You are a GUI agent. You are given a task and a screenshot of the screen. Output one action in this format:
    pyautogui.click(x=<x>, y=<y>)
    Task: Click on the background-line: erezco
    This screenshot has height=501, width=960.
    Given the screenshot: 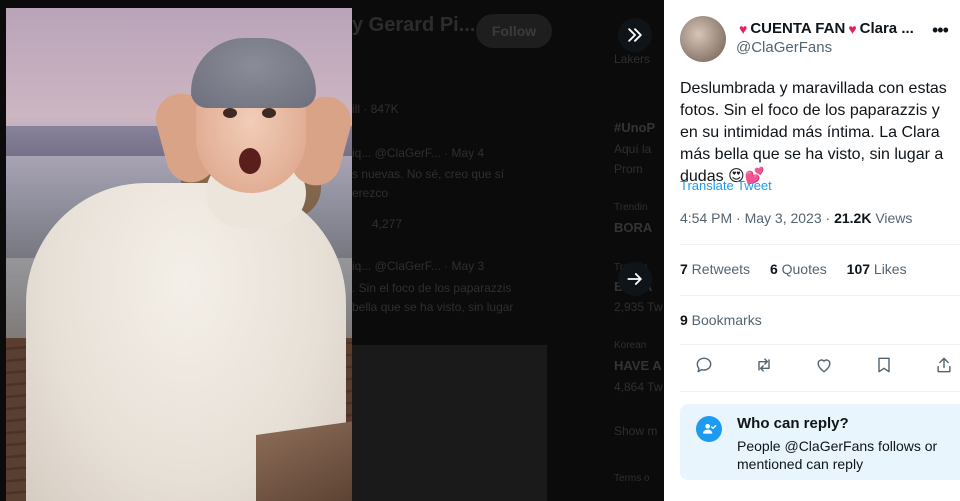 What is the action you would take?
    pyautogui.click(x=370, y=193)
    